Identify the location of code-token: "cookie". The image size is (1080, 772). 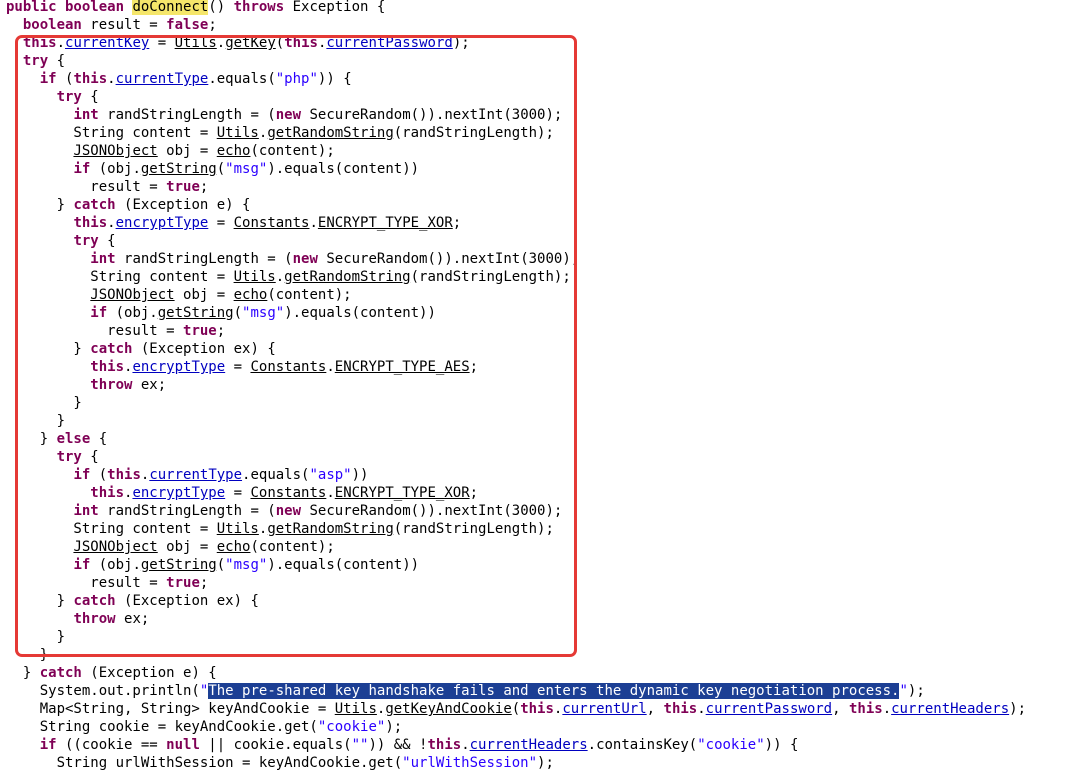
(351, 727).